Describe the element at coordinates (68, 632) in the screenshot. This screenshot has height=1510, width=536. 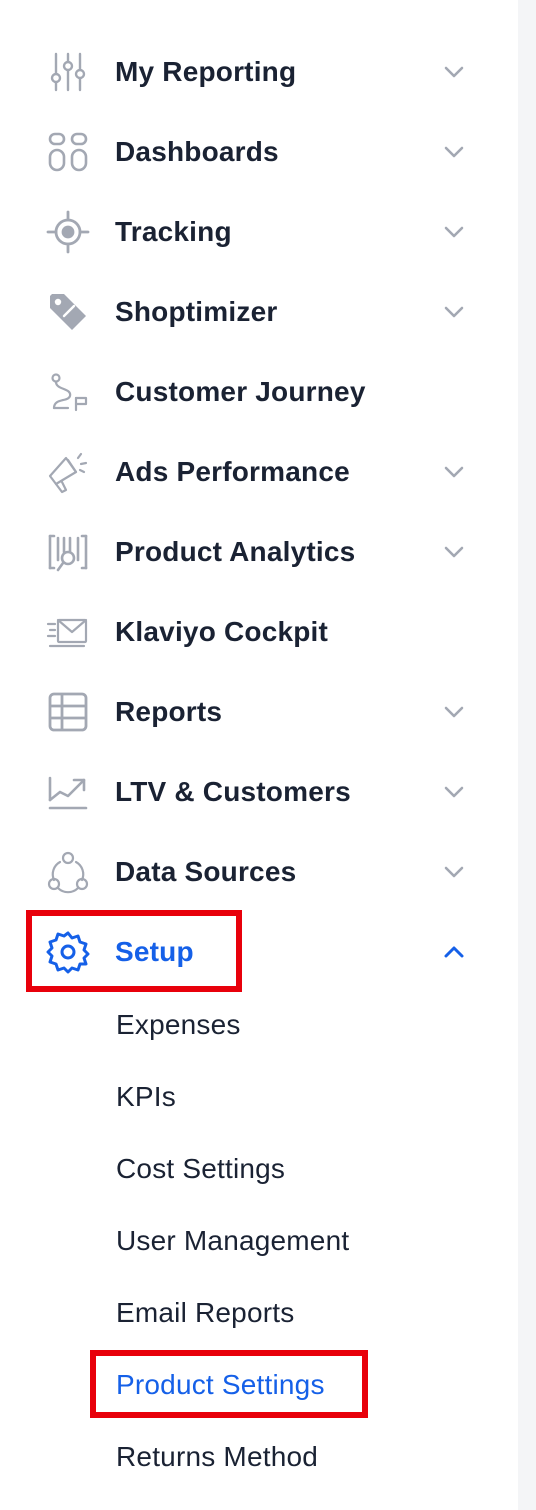
I see `envelope-icon` at that location.